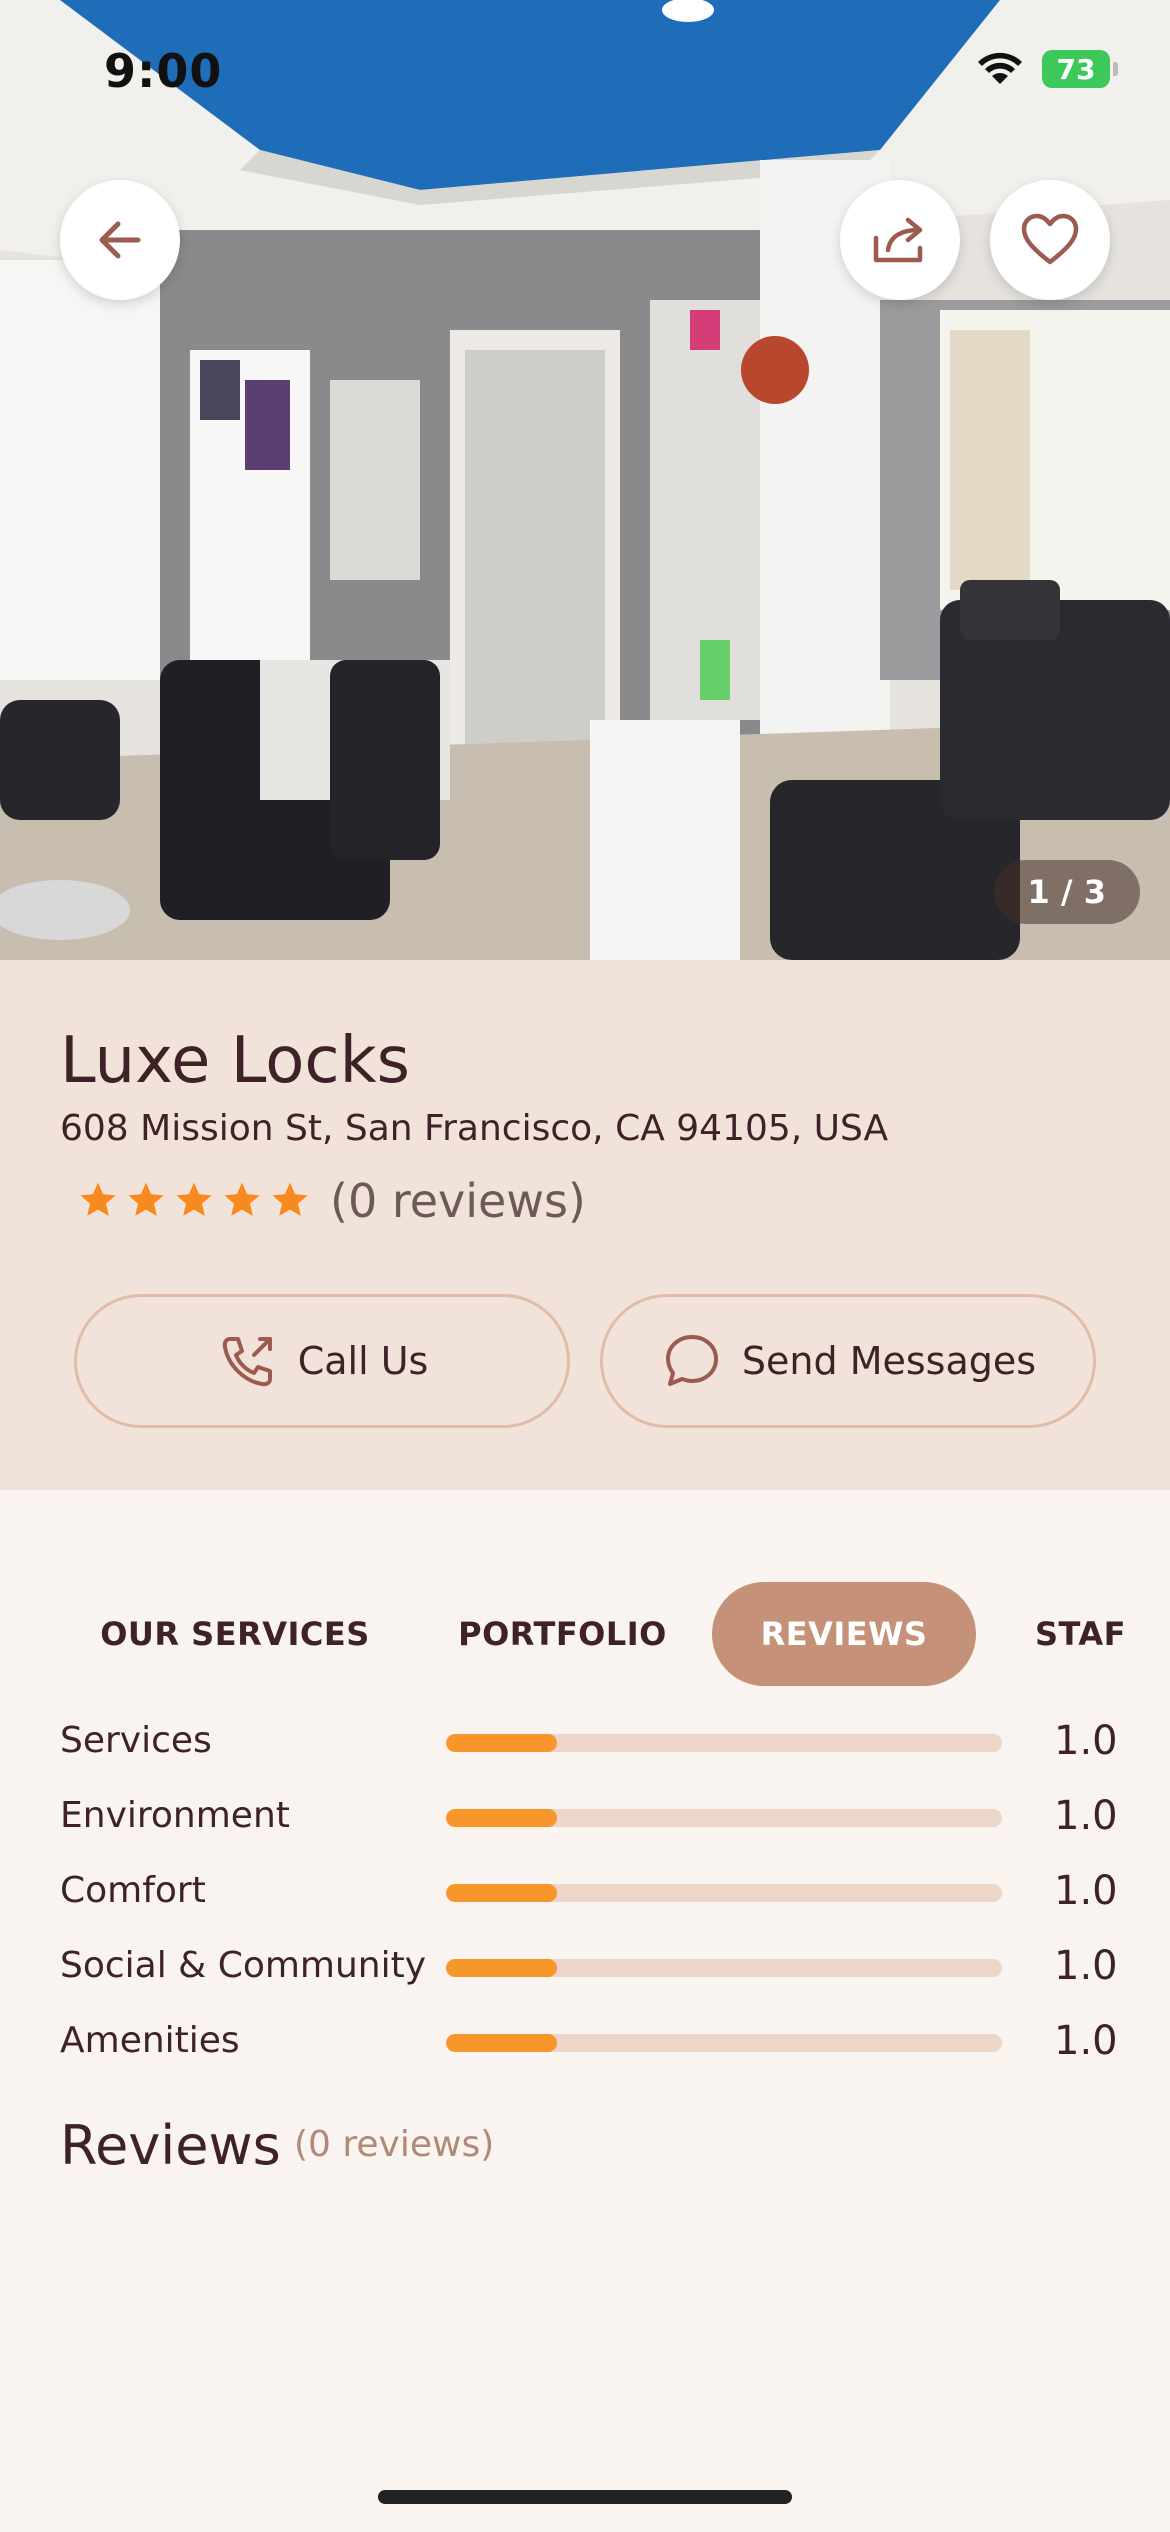 The width and height of the screenshot is (1170, 2532). Describe the element at coordinates (1086, 1816) in the screenshot. I see `rating-value-environment: 1.0` at that location.